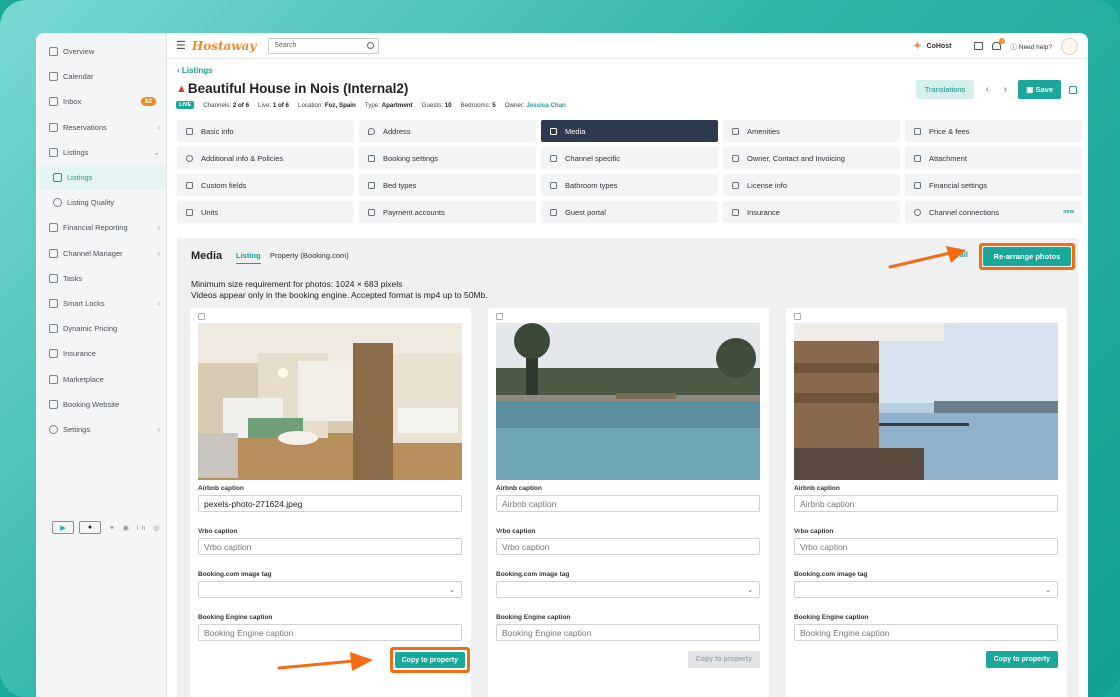 The image size is (1120, 697). Describe the element at coordinates (101, 303) in the screenshot. I see `sidebar-item-smart-locks: Smart Locks ‹` at that location.